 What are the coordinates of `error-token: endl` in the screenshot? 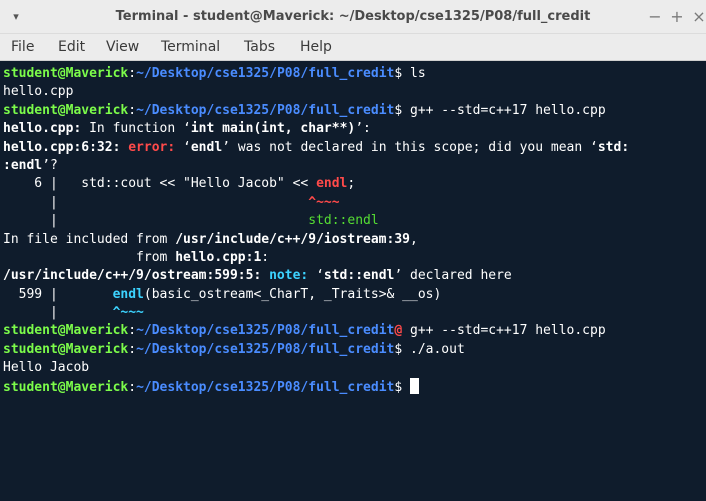 It's located at (332, 184).